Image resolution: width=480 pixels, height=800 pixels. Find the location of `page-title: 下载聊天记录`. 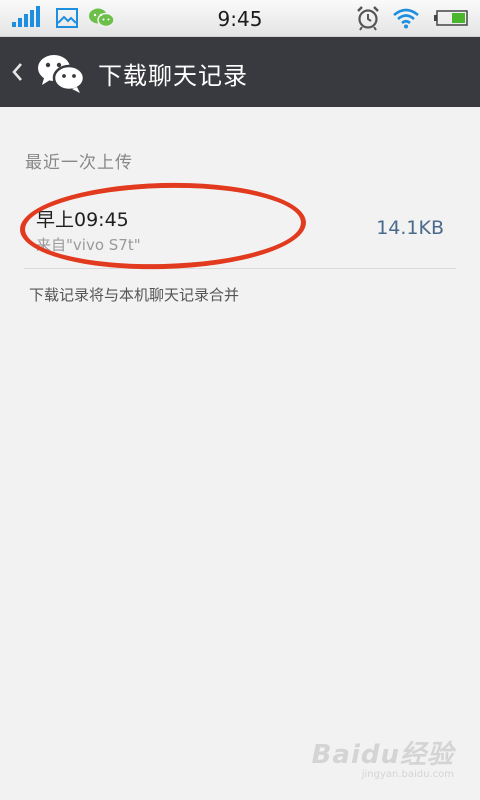

page-title: 下载聊天记录 is located at coordinates (173, 76).